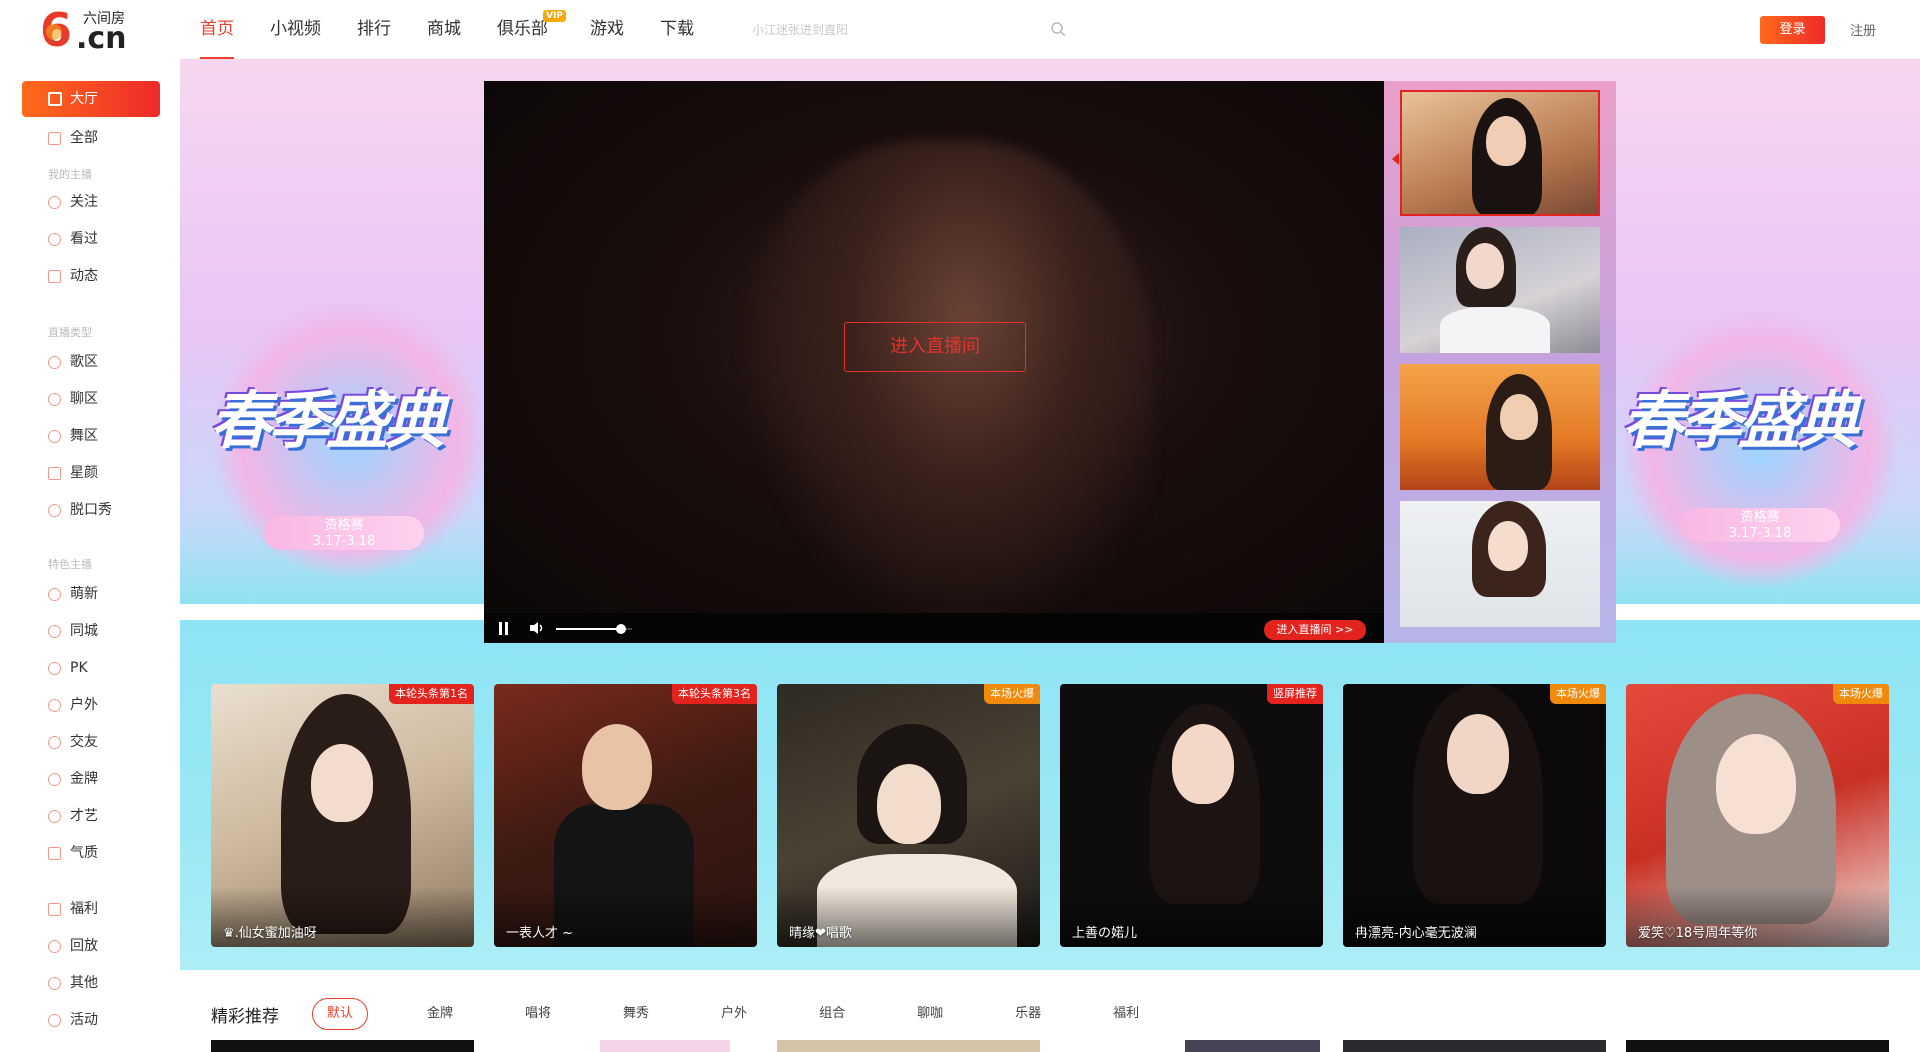 The height and width of the screenshot is (1052, 1920). What do you see at coordinates (892, 30) in the screenshot?
I see `search-input` at bounding box center [892, 30].